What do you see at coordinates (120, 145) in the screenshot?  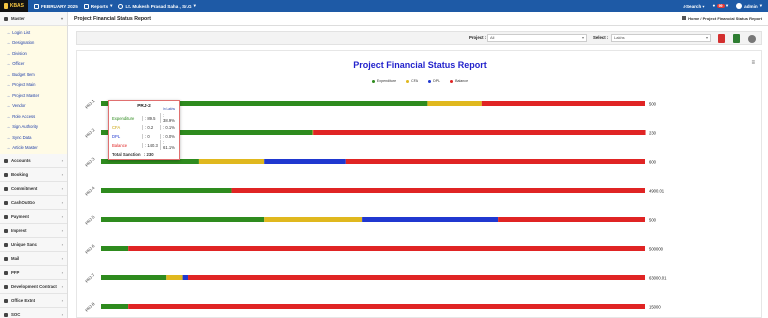 I see `tooltip-label: Balance` at bounding box center [120, 145].